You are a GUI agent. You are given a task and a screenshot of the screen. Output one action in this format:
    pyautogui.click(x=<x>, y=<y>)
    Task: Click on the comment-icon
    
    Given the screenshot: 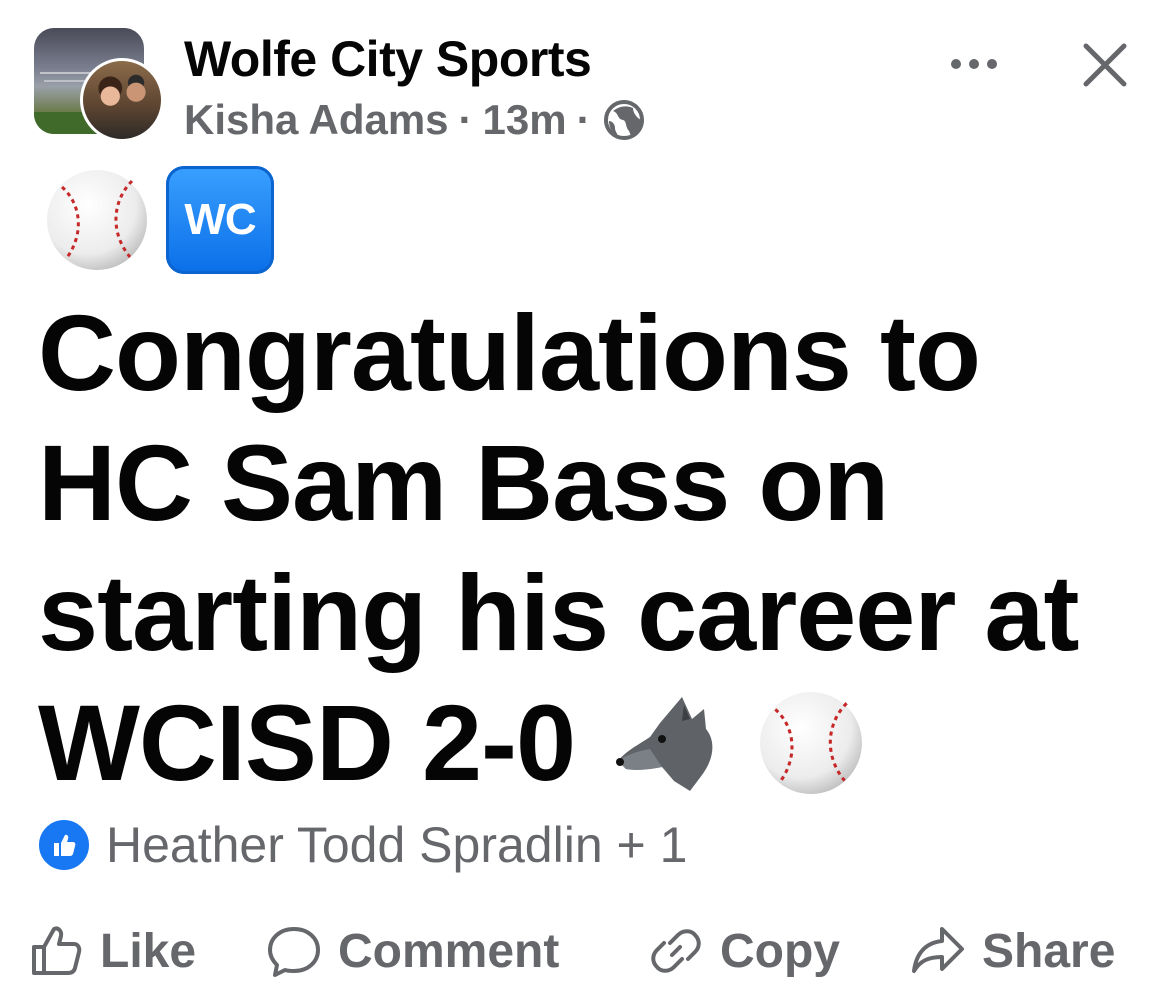 What is the action you would take?
    pyautogui.click(x=294, y=952)
    